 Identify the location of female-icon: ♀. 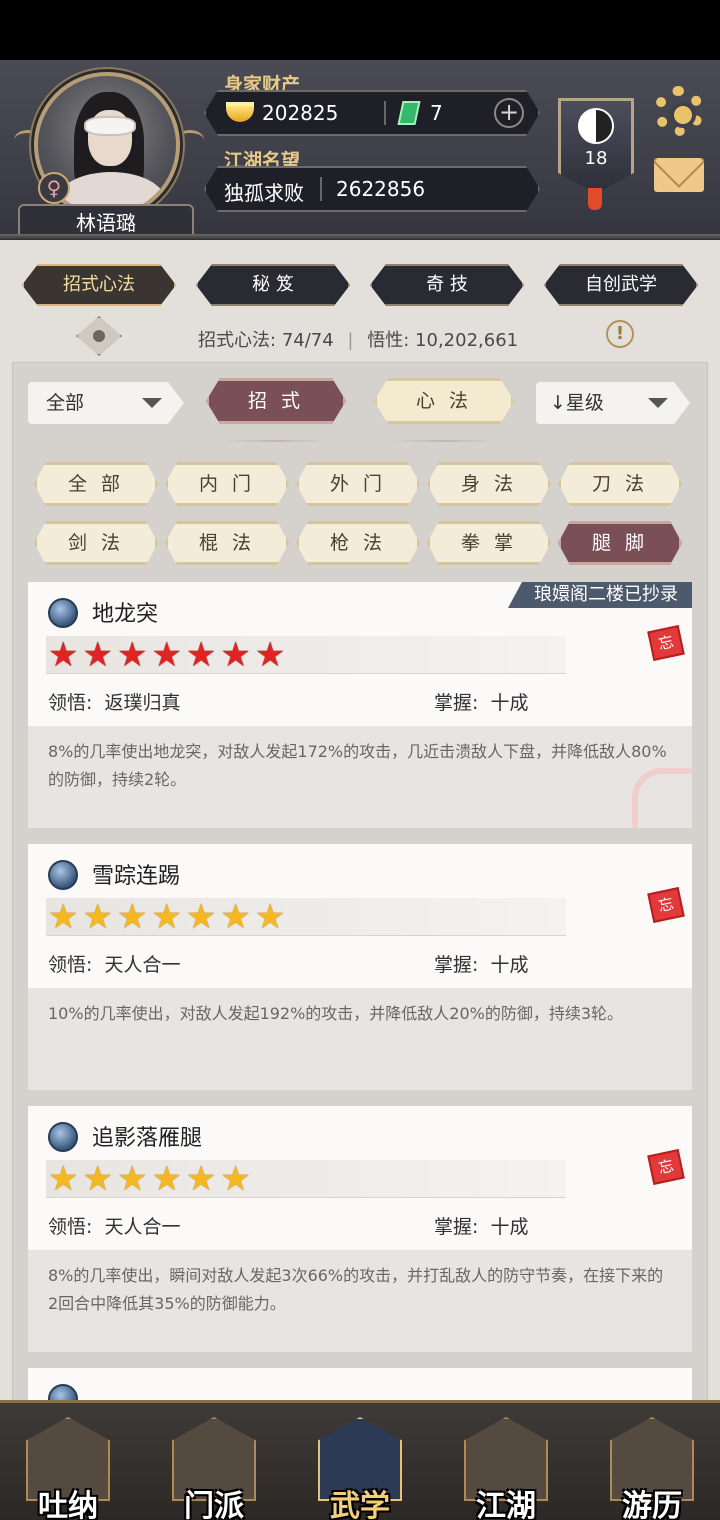
(54, 188).